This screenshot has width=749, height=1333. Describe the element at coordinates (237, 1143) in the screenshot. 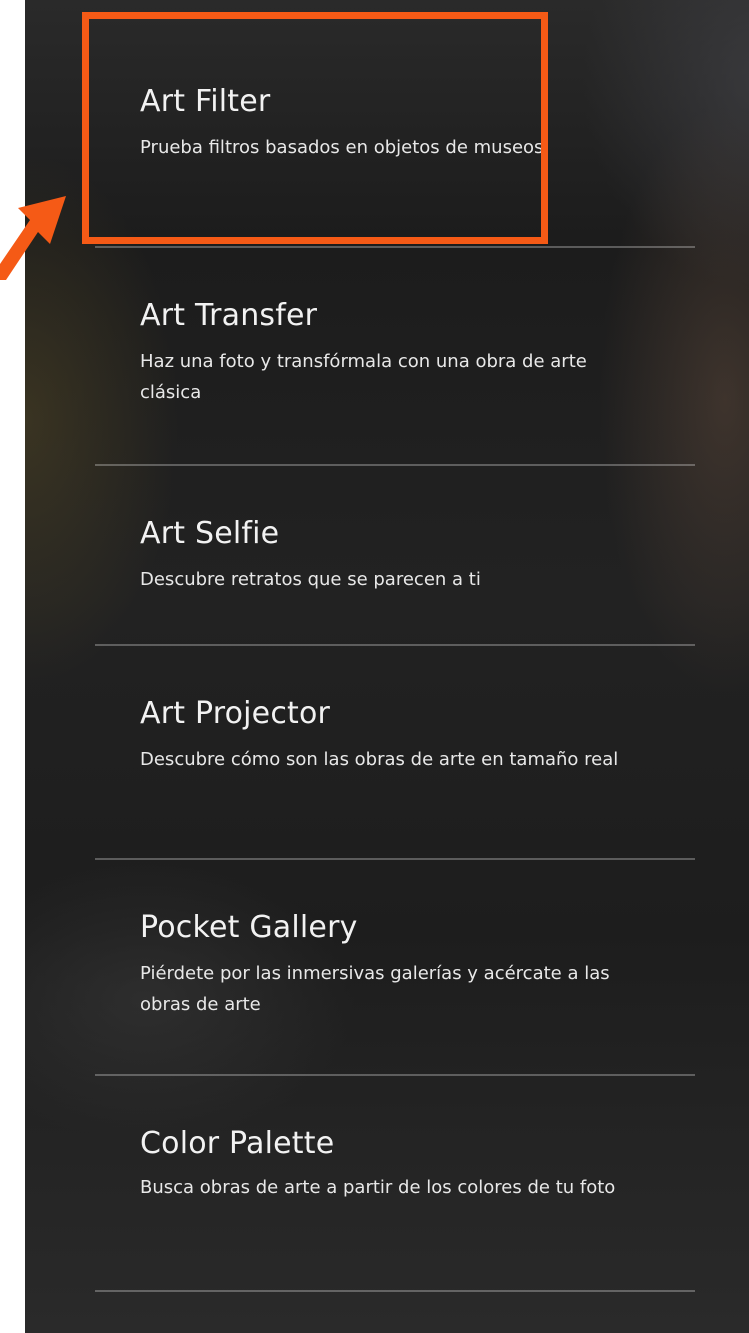

I see `menu-item-title: Color Palette` at that location.